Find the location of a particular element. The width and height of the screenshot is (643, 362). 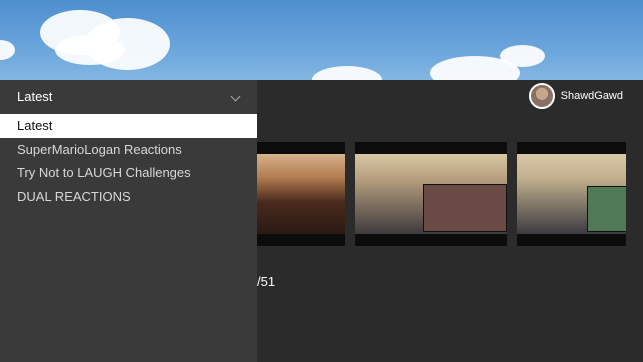

channel-chip: ShawdGawd is located at coordinates (575, 96).